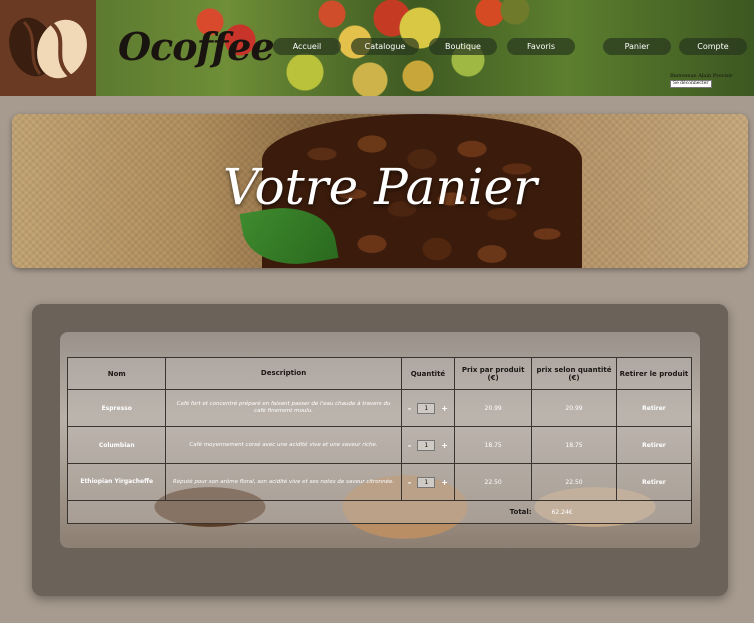 The height and width of the screenshot is (623, 754). I want to click on line-total: 20.99, so click(574, 408).